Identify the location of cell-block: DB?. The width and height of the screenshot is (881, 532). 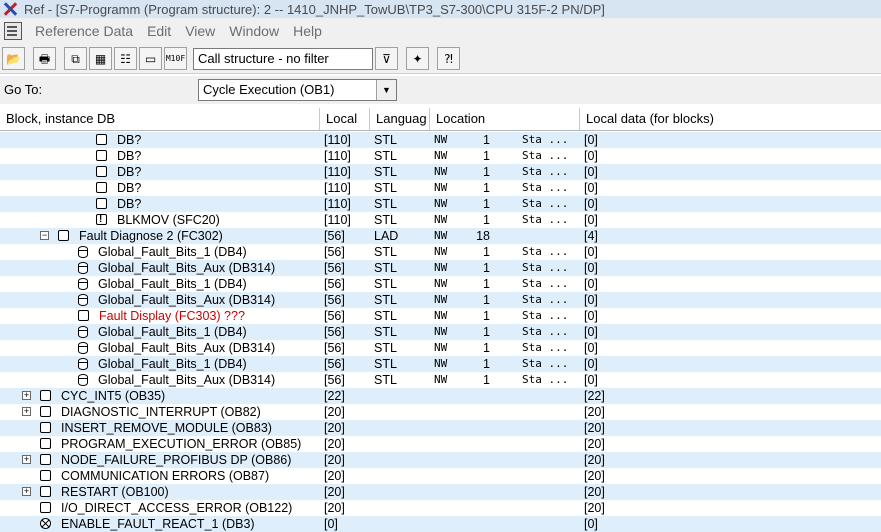
(159, 140).